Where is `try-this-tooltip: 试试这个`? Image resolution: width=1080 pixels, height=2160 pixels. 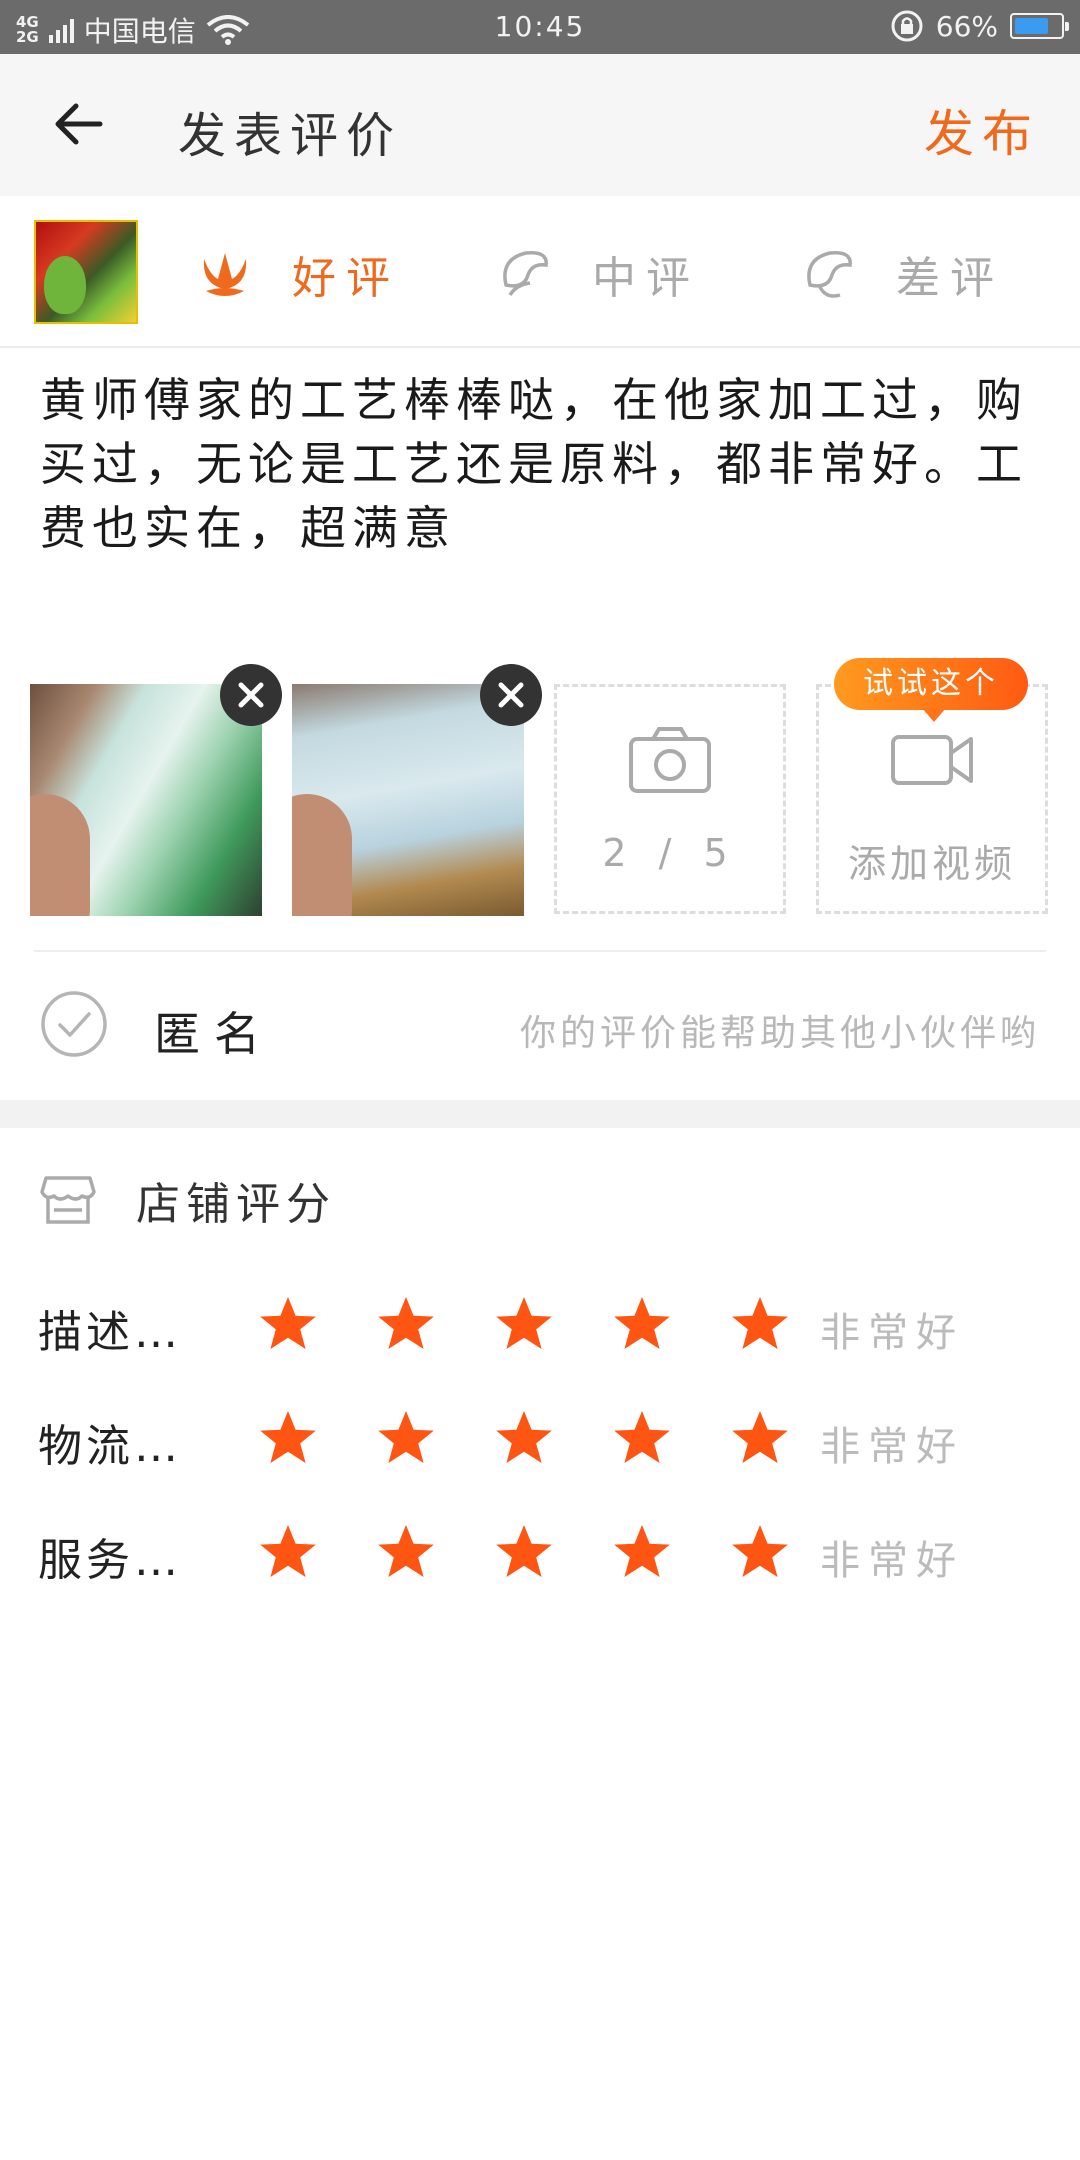 try-this-tooltip: 试试这个 is located at coordinates (931, 690).